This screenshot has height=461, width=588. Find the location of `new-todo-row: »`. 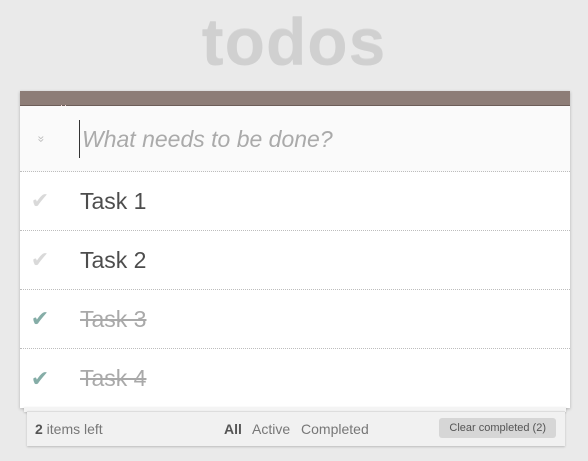

new-todo-row: » is located at coordinates (295, 139).